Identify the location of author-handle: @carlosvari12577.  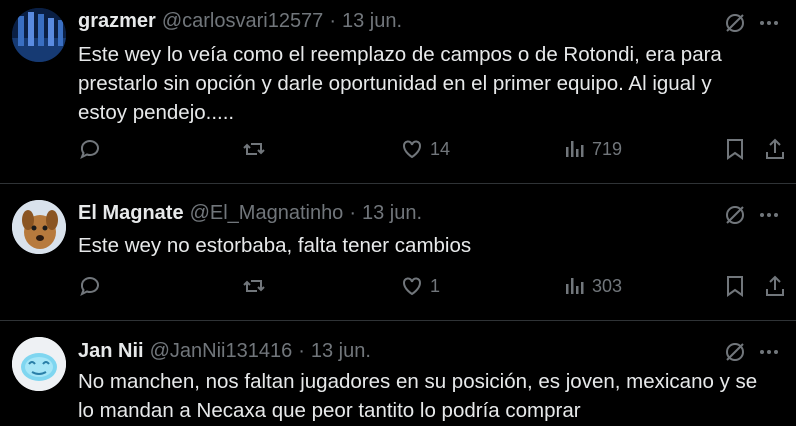
(243, 21).